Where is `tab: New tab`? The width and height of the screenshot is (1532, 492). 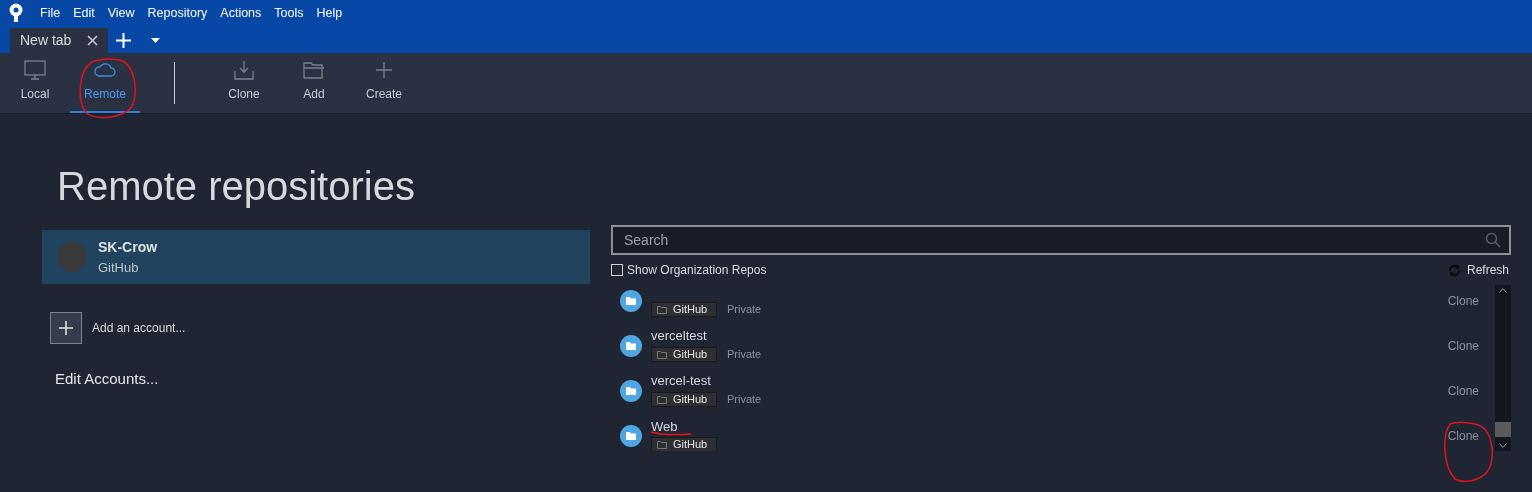 tab: New tab is located at coordinates (59, 40).